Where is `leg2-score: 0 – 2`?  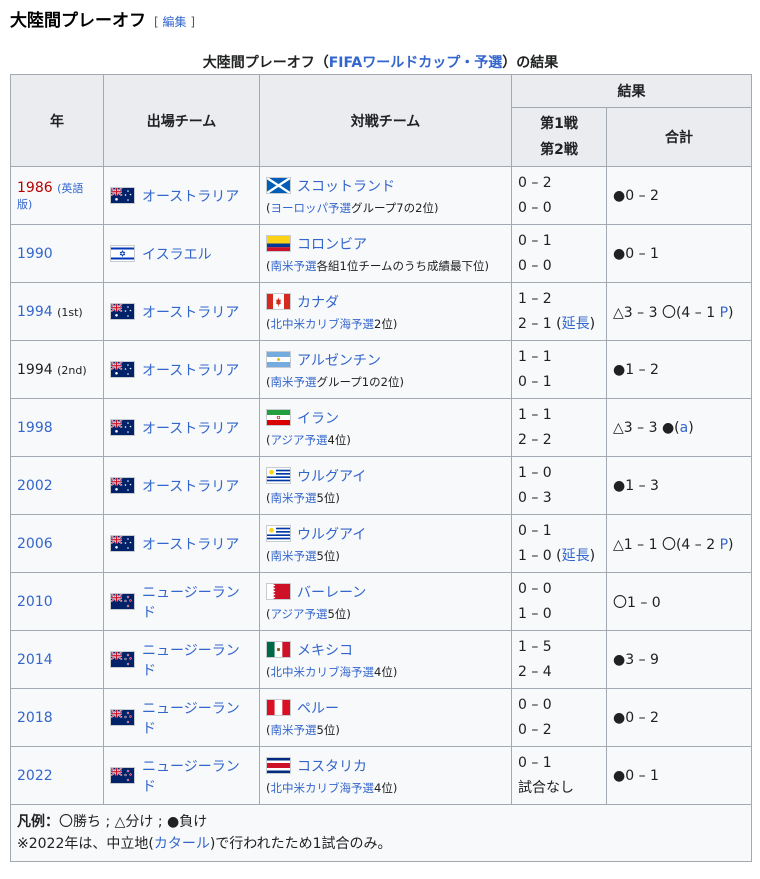
leg2-score: 0 – 2 is located at coordinates (535, 729).